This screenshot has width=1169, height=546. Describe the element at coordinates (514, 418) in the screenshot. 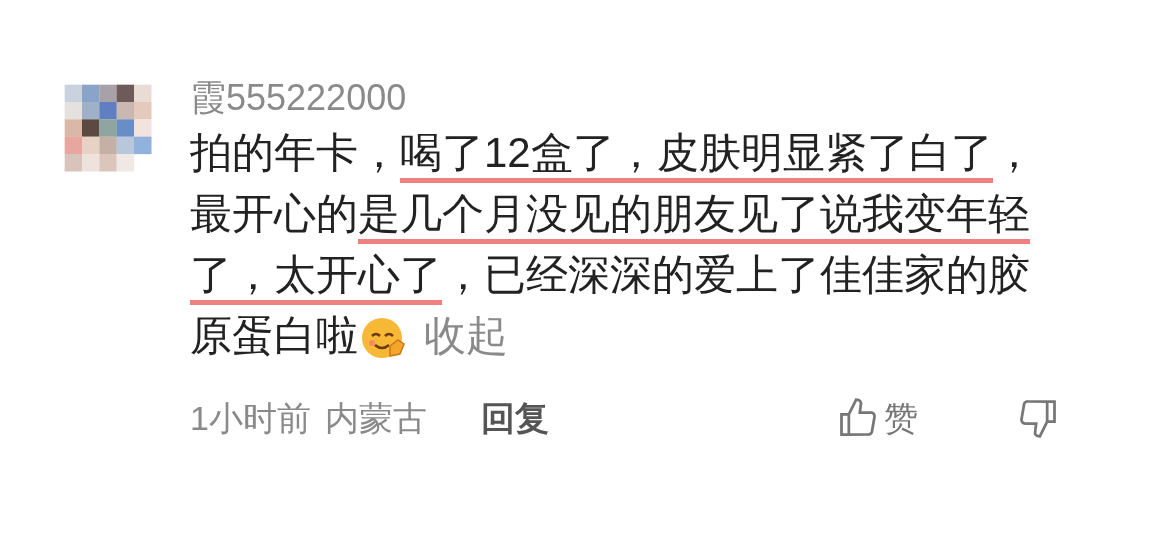

I see `reply-button: 回复` at that location.